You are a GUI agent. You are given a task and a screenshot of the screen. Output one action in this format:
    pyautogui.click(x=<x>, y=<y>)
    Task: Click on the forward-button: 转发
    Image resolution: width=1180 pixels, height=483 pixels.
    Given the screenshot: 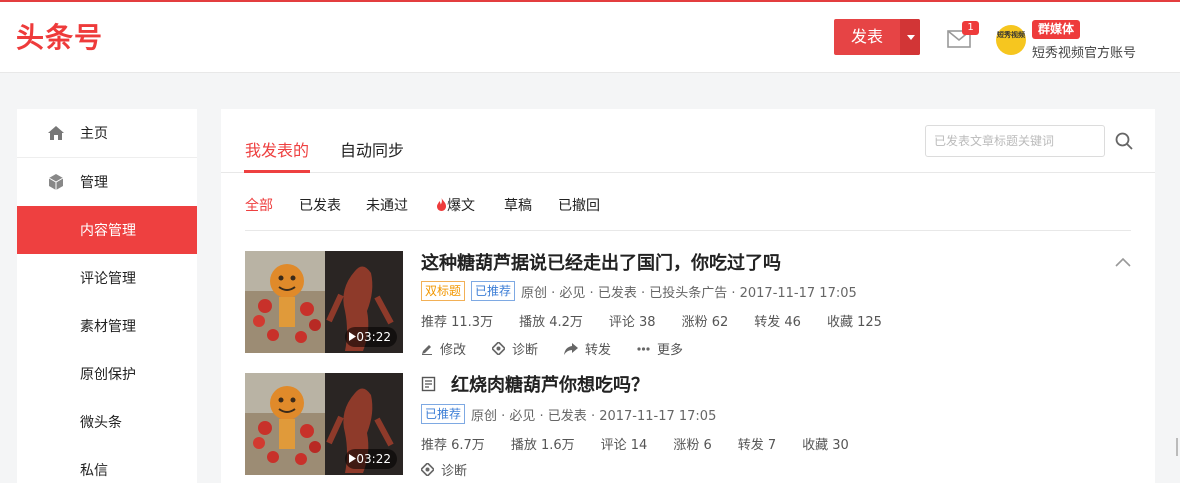 What is the action you would take?
    pyautogui.click(x=587, y=348)
    